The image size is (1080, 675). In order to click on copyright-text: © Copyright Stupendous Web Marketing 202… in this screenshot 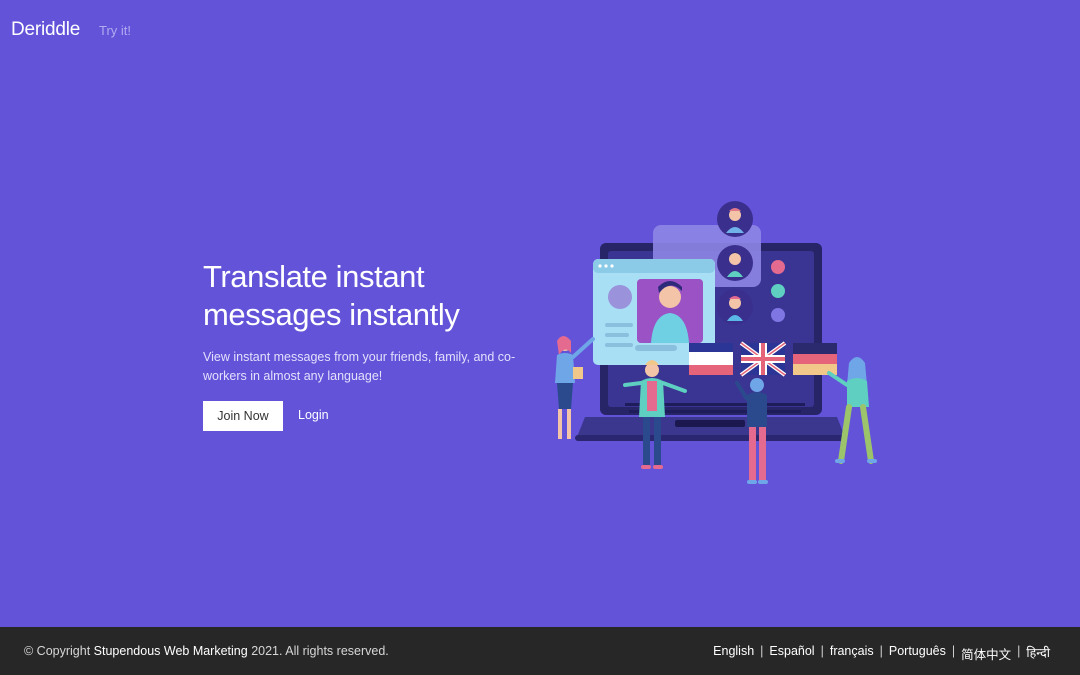, I will do `click(206, 651)`.